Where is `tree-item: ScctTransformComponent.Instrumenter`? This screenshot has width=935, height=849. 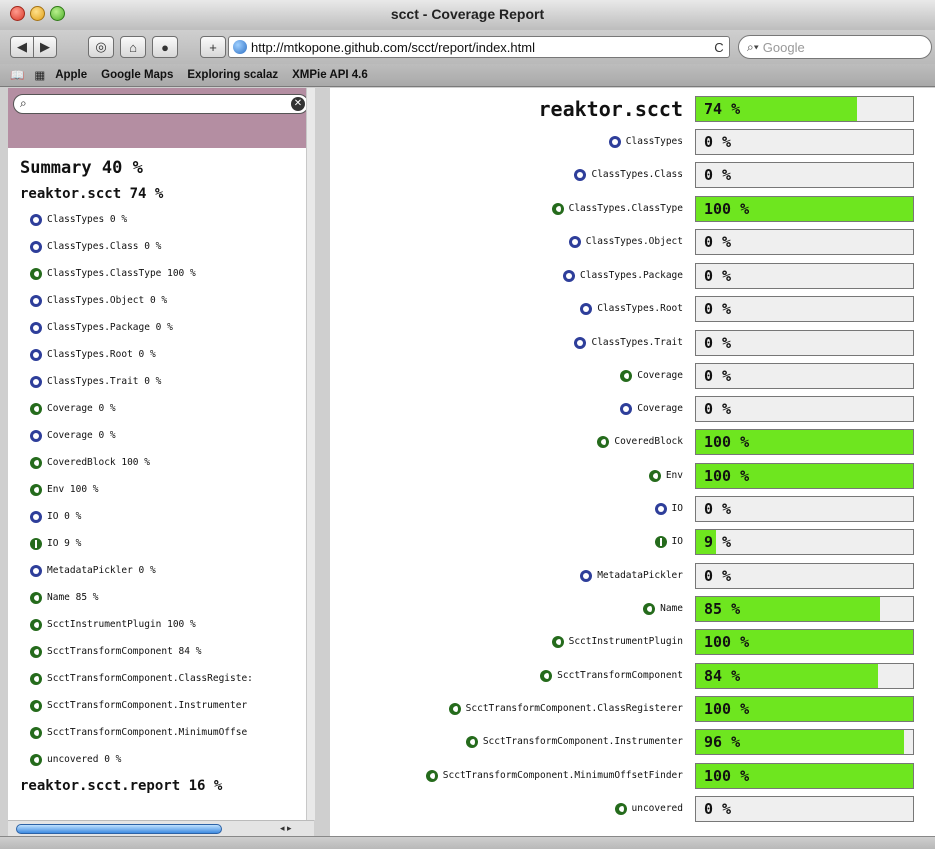 tree-item: ScctTransformComponent.Instrumenter is located at coordinates (166, 705).